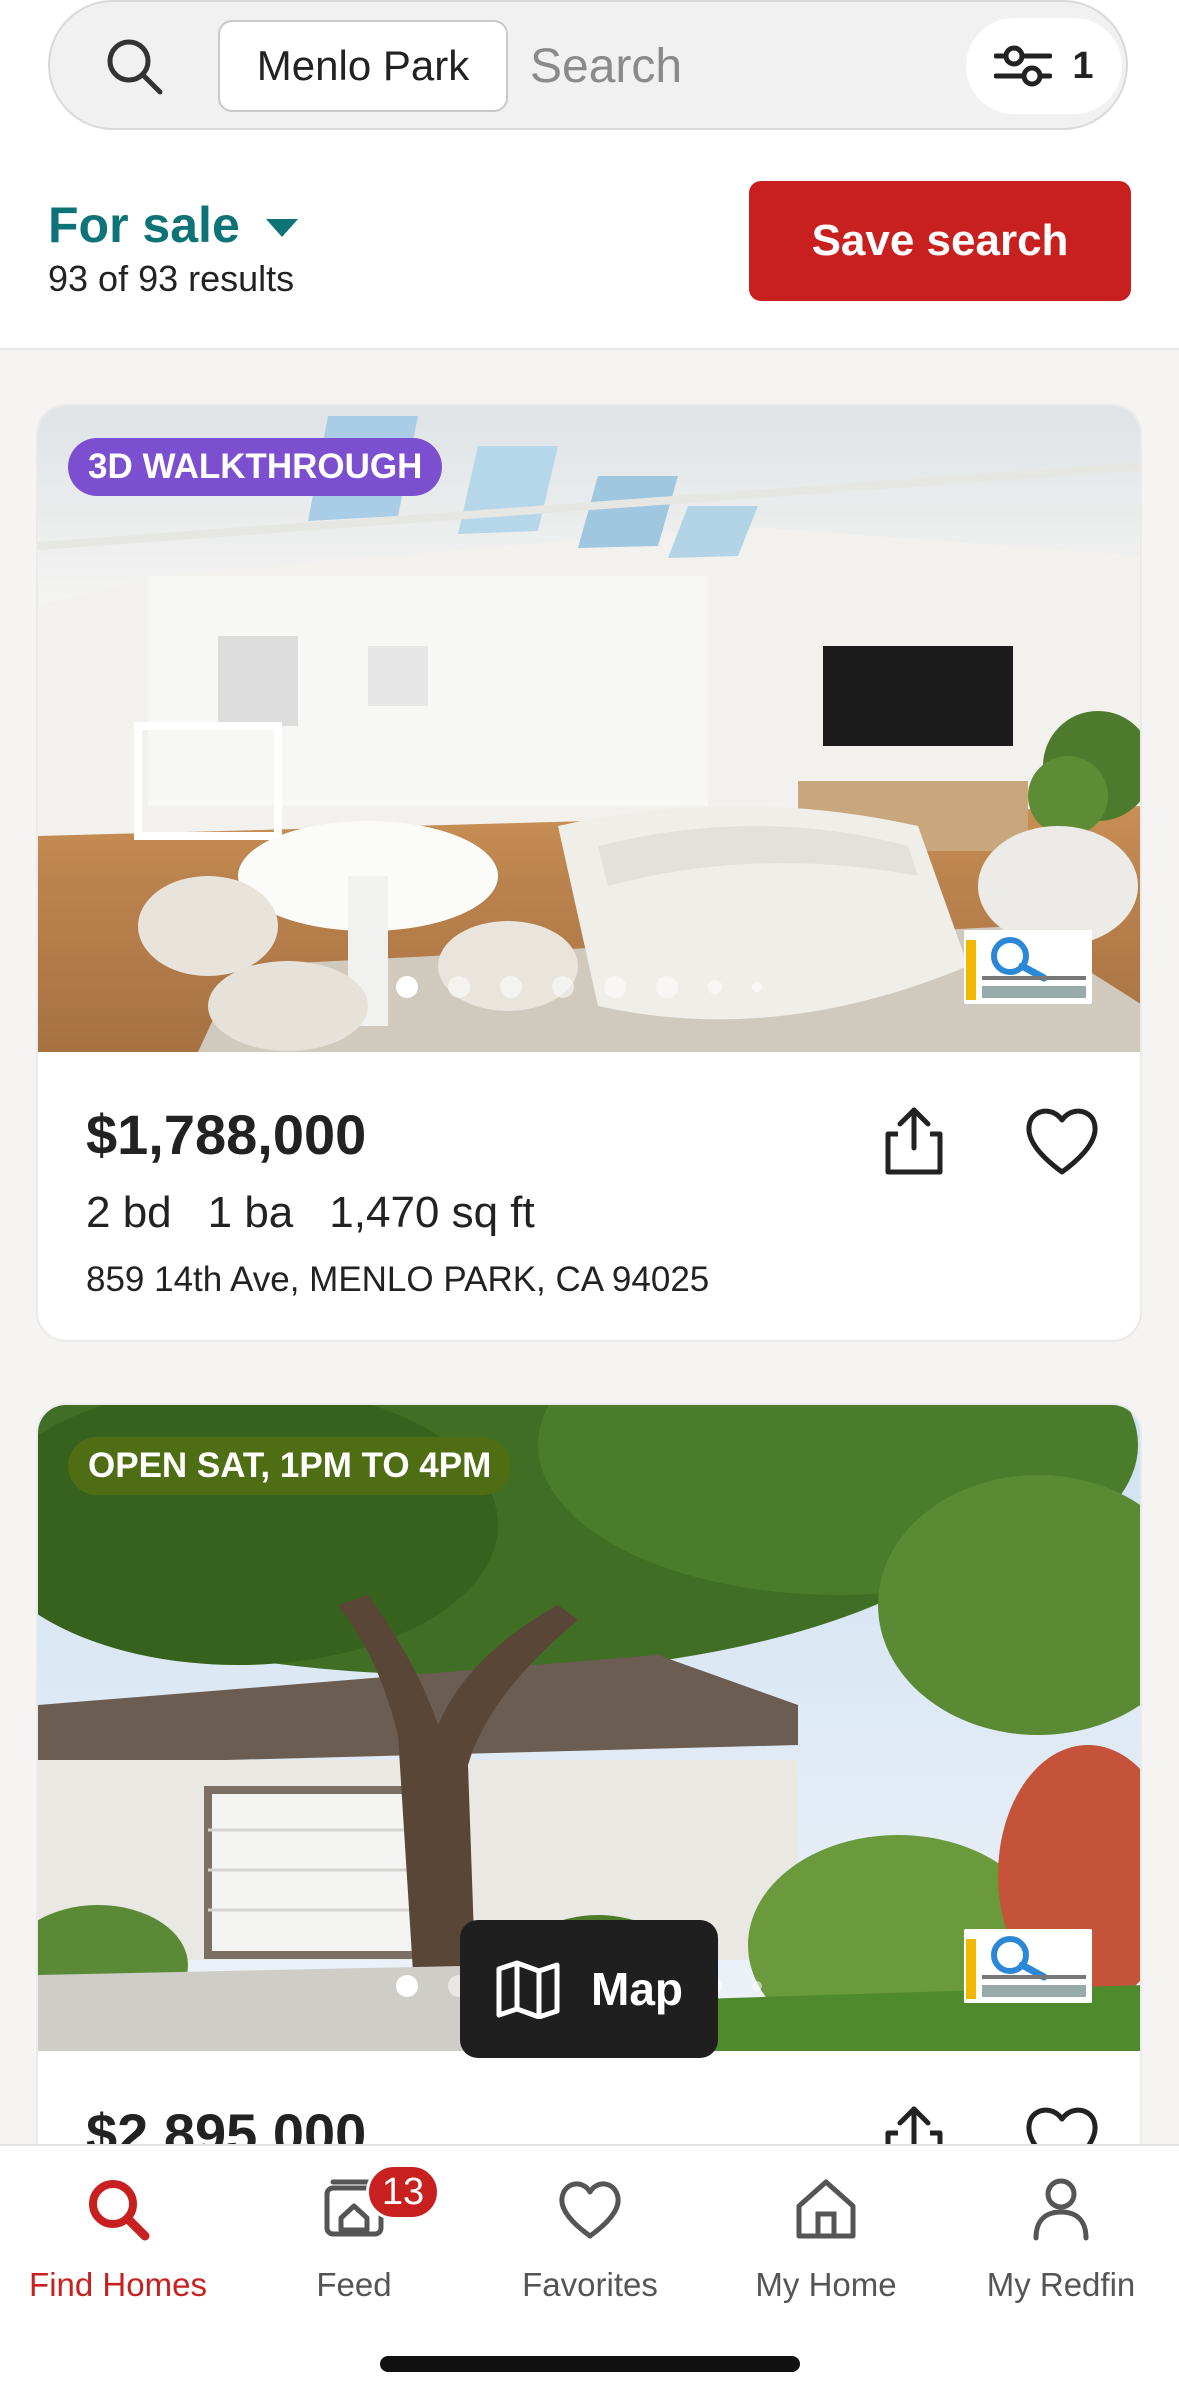 The width and height of the screenshot is (1179, 2398). What do you see at coordinates (398, 1279) in the screenshot?
I see `listing-address: 859 14th Ave, MENLO PARK, CA 94025` at bounding box center [398, 1279].